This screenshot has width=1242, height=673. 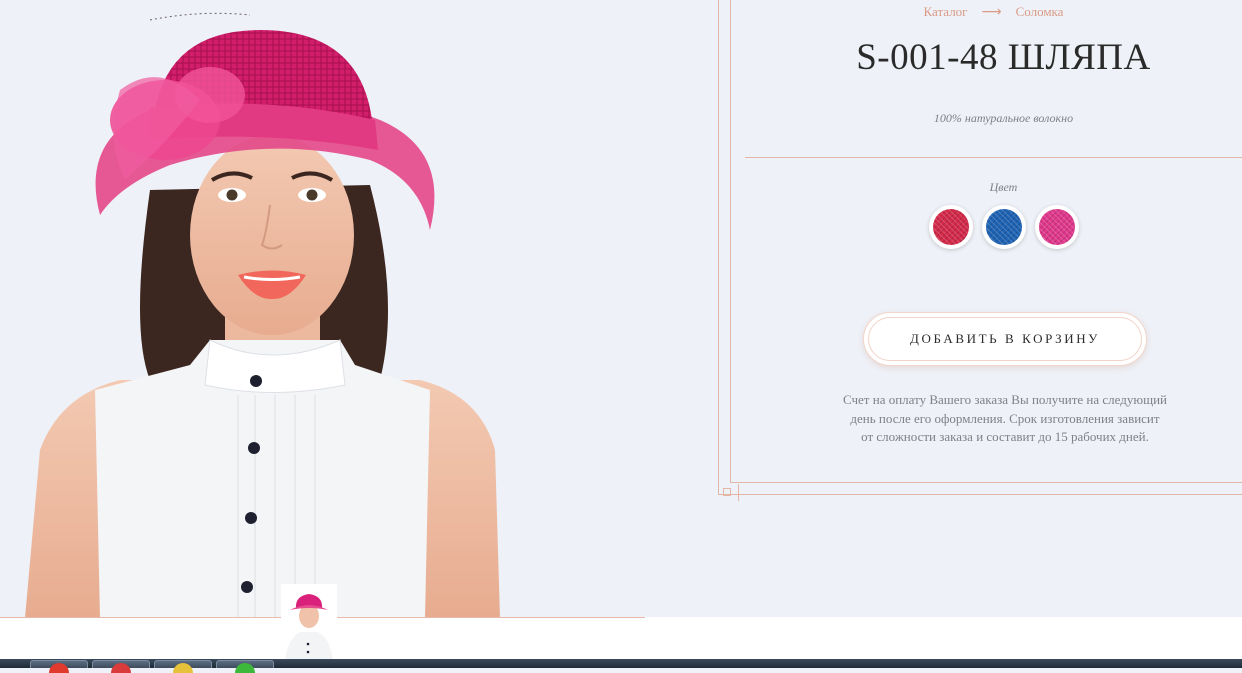 I want to click on page-footer-area, so click(x=943, y=638).